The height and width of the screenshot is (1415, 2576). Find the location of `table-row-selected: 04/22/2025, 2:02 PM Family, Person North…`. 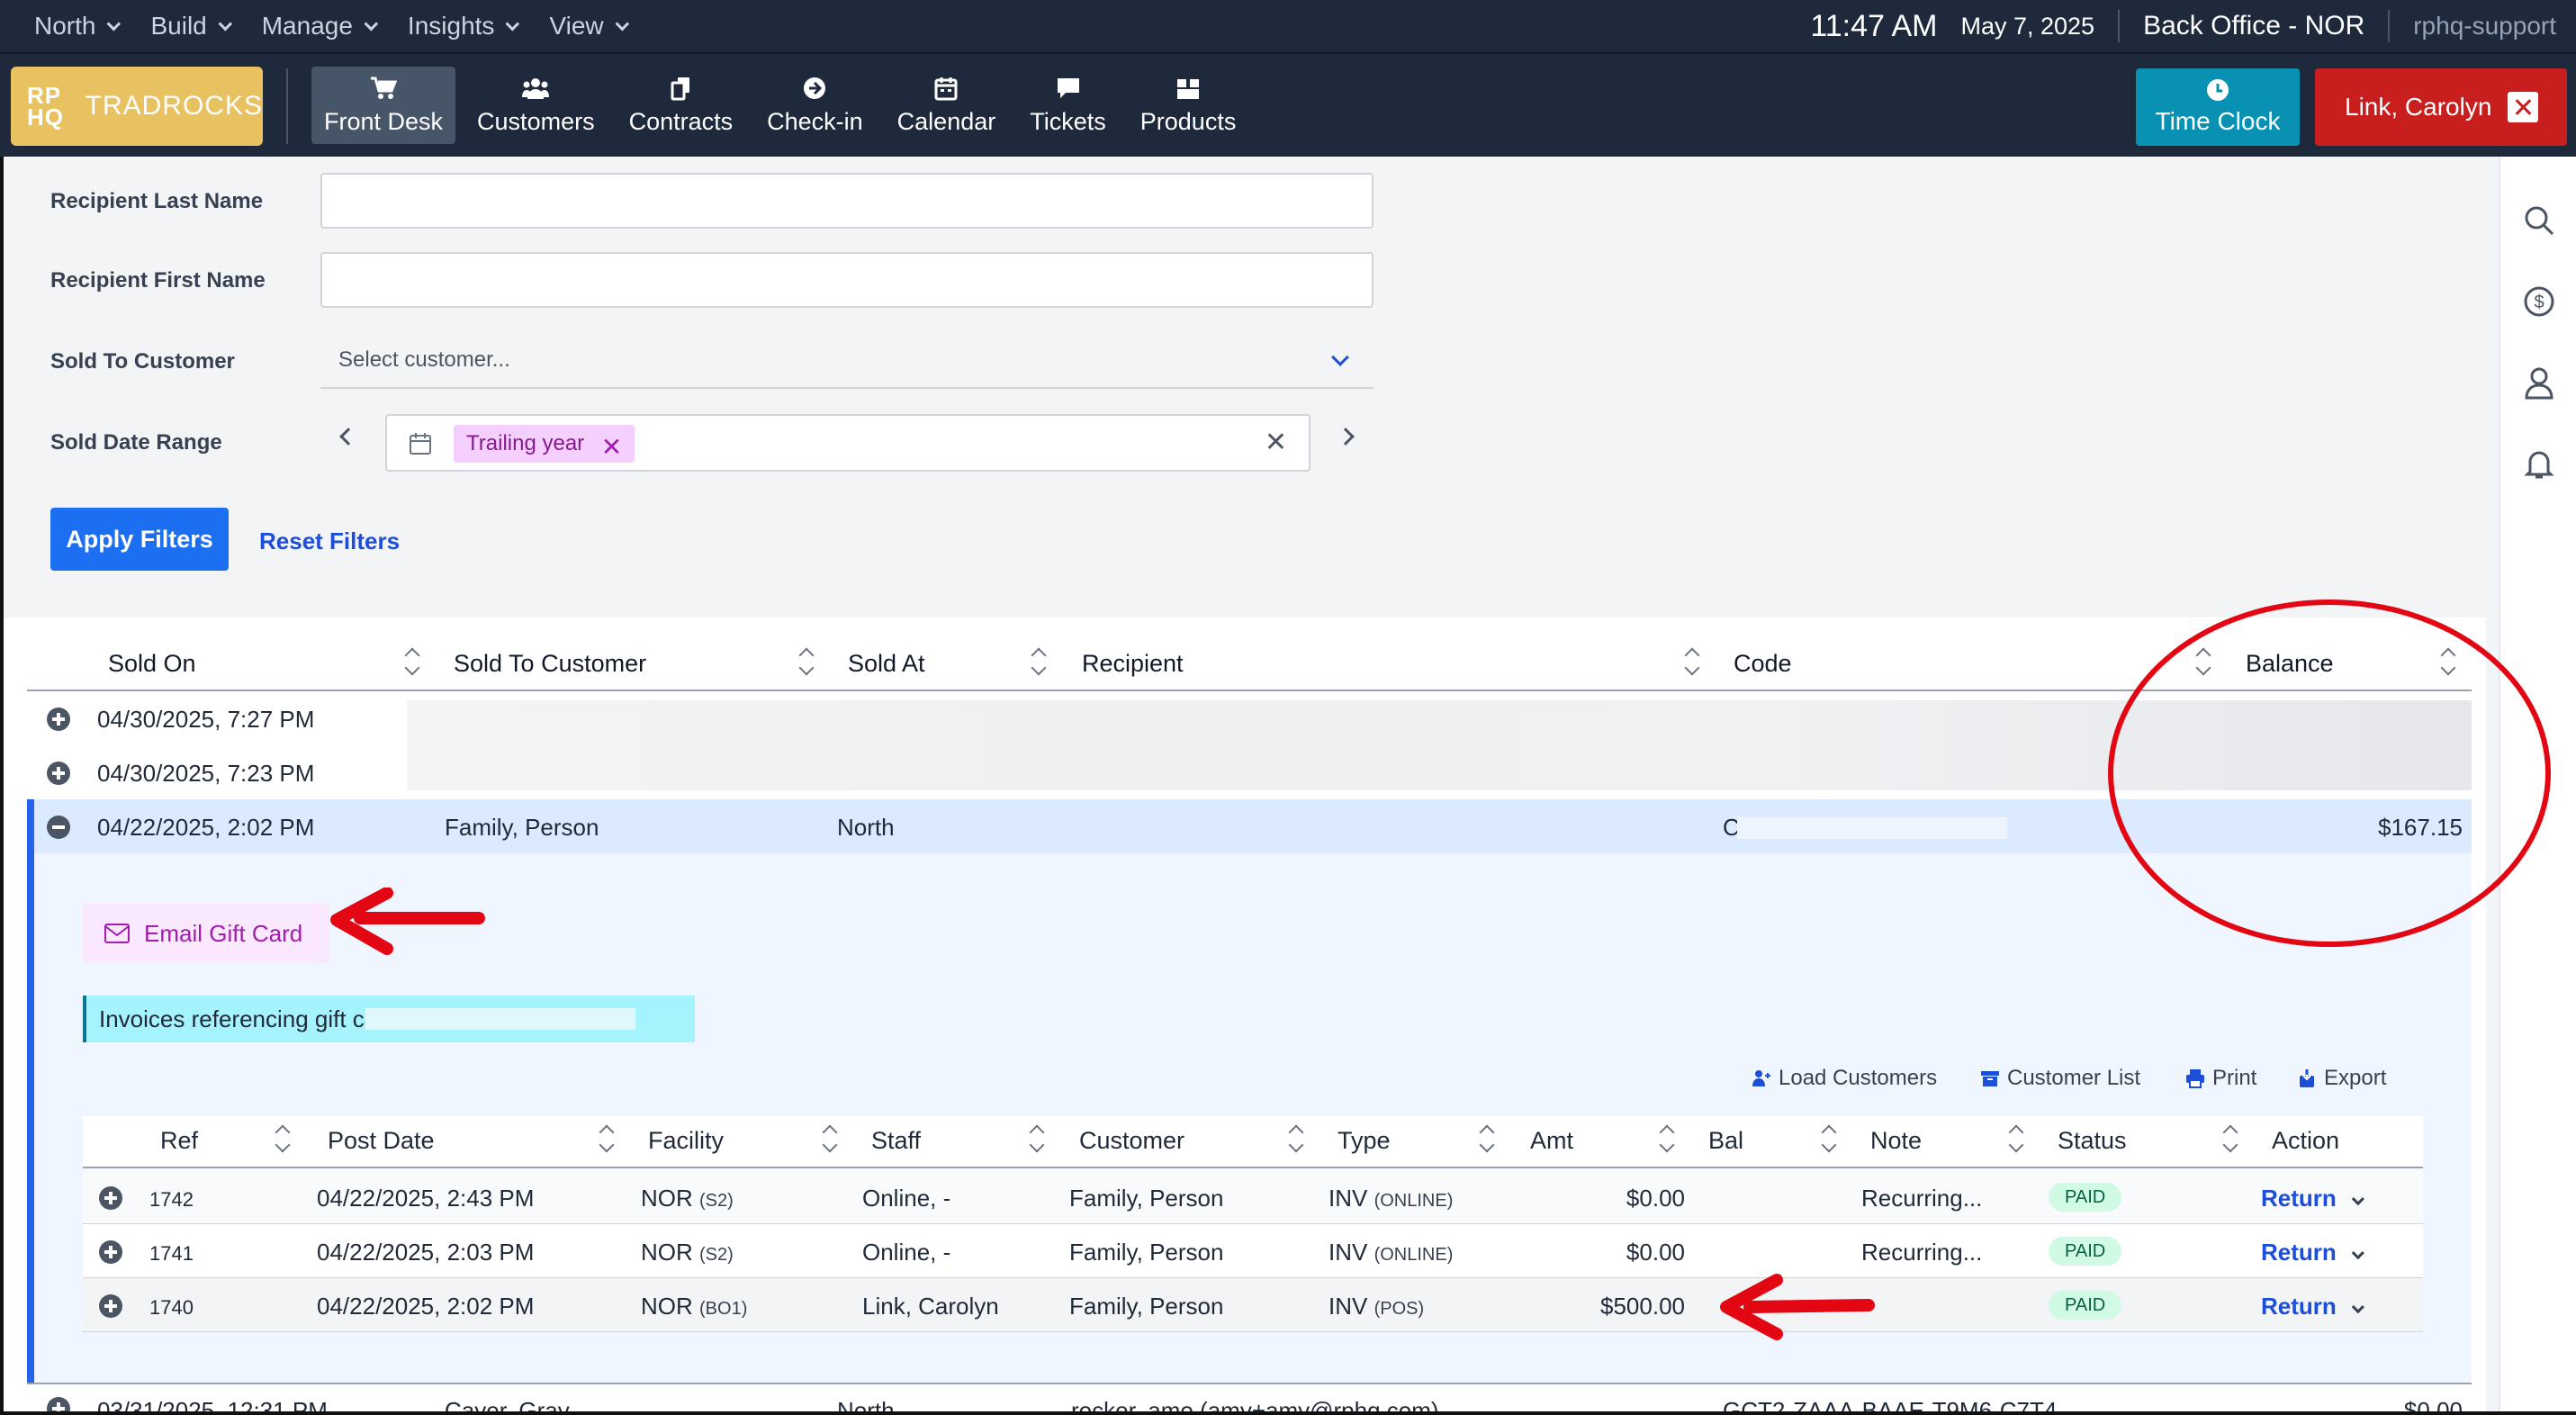

table-row-selected: 04/22/2025, 2:02 PM Family, Person North… is located at coordinates (1249, 826).